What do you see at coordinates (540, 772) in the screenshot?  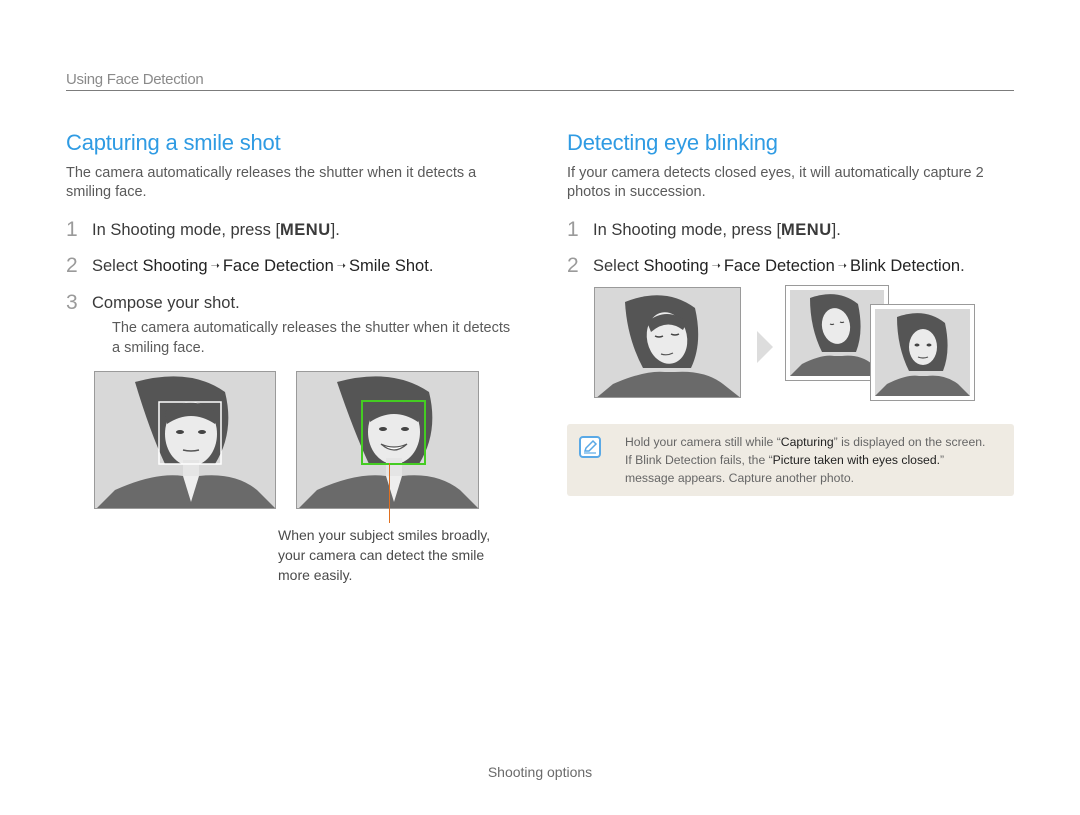 I see `page-footer: Shooting options` at bounding box center [540, 772].